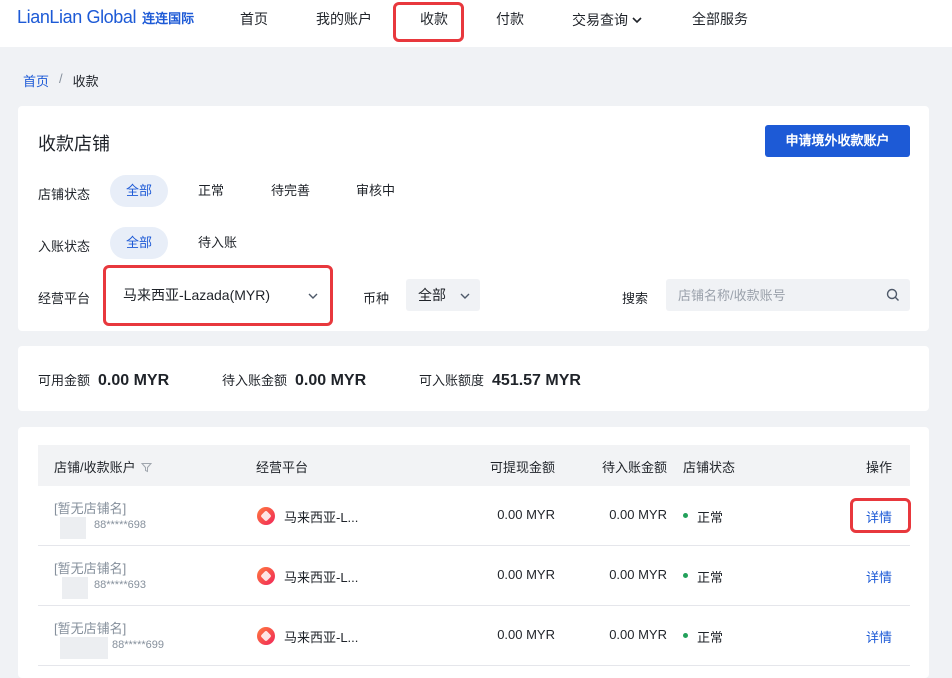 Image resolution: width=952 pixels, height=678 pixels. I want to click on nav-item-receive: 收款, so click(434, 19).